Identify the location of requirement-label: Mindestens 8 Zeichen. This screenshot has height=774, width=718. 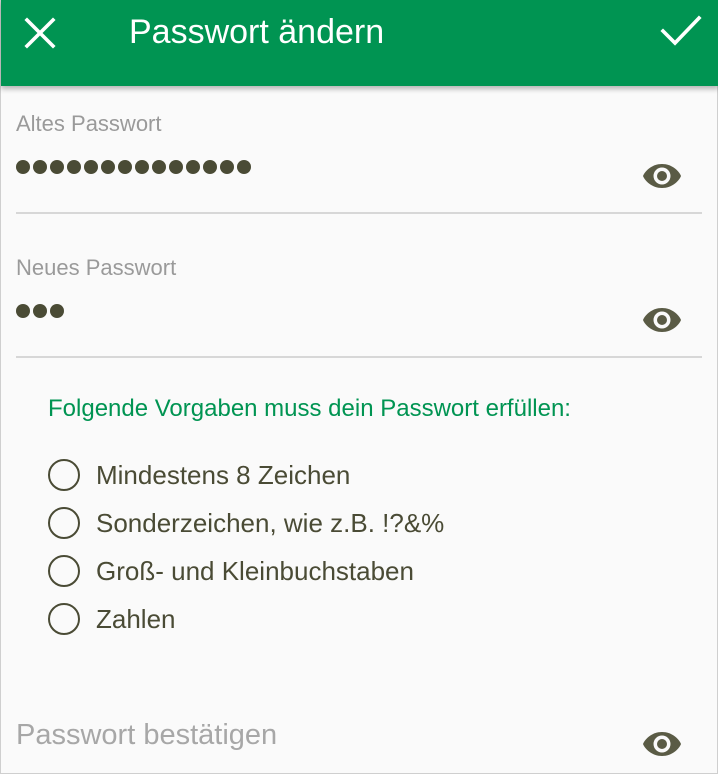
(223, 475).